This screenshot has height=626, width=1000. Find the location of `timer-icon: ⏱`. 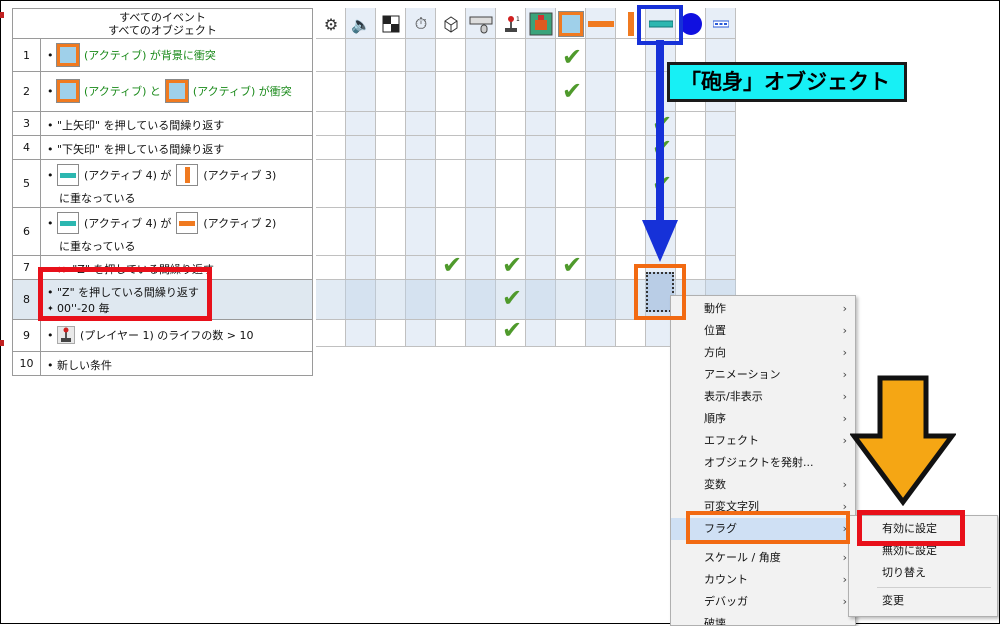

timer-icon: ⏱ is located at coordinates (421, 24).